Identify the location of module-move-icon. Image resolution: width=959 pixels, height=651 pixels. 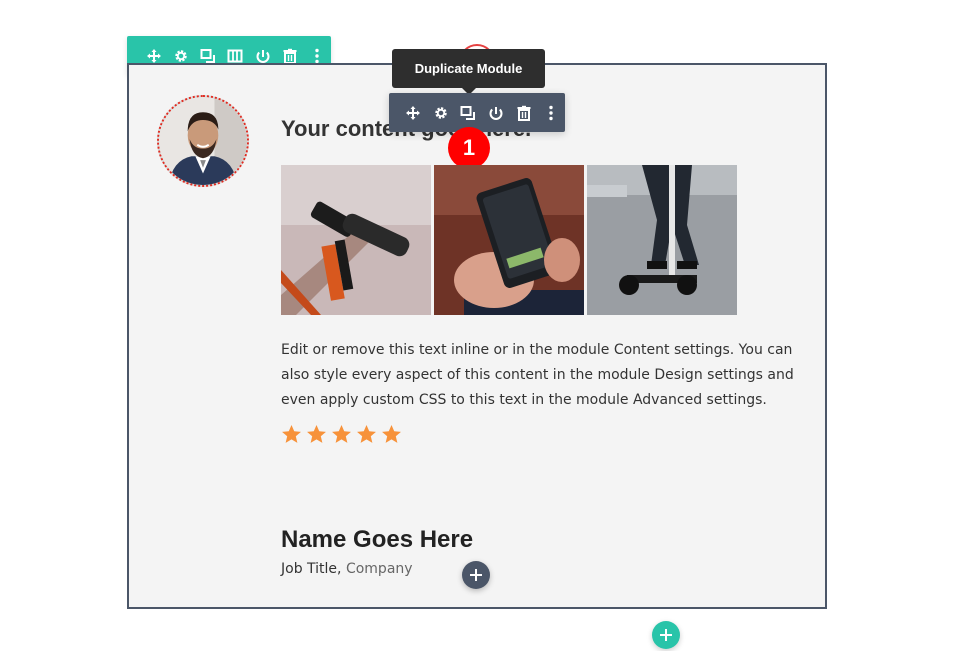
(413, 112).